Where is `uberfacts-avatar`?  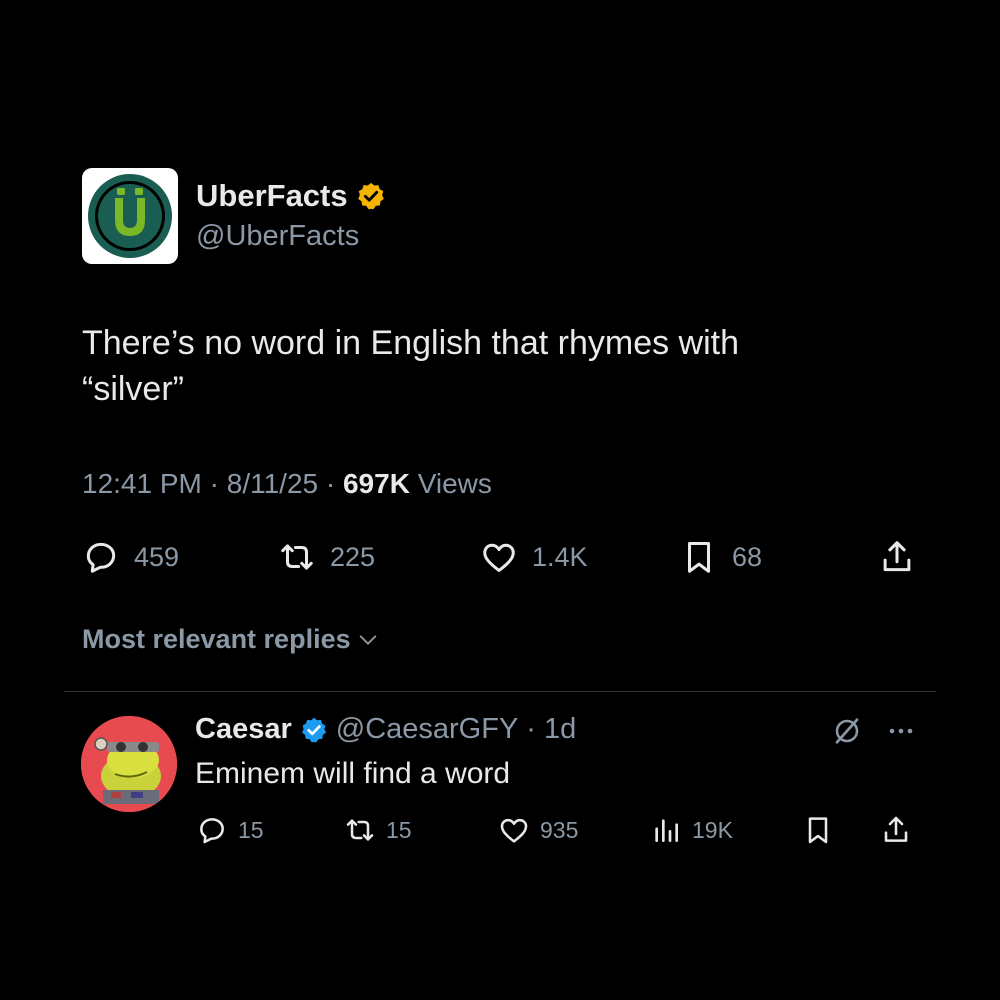
uberfacts-avatar is located at coordinates (130, 216).